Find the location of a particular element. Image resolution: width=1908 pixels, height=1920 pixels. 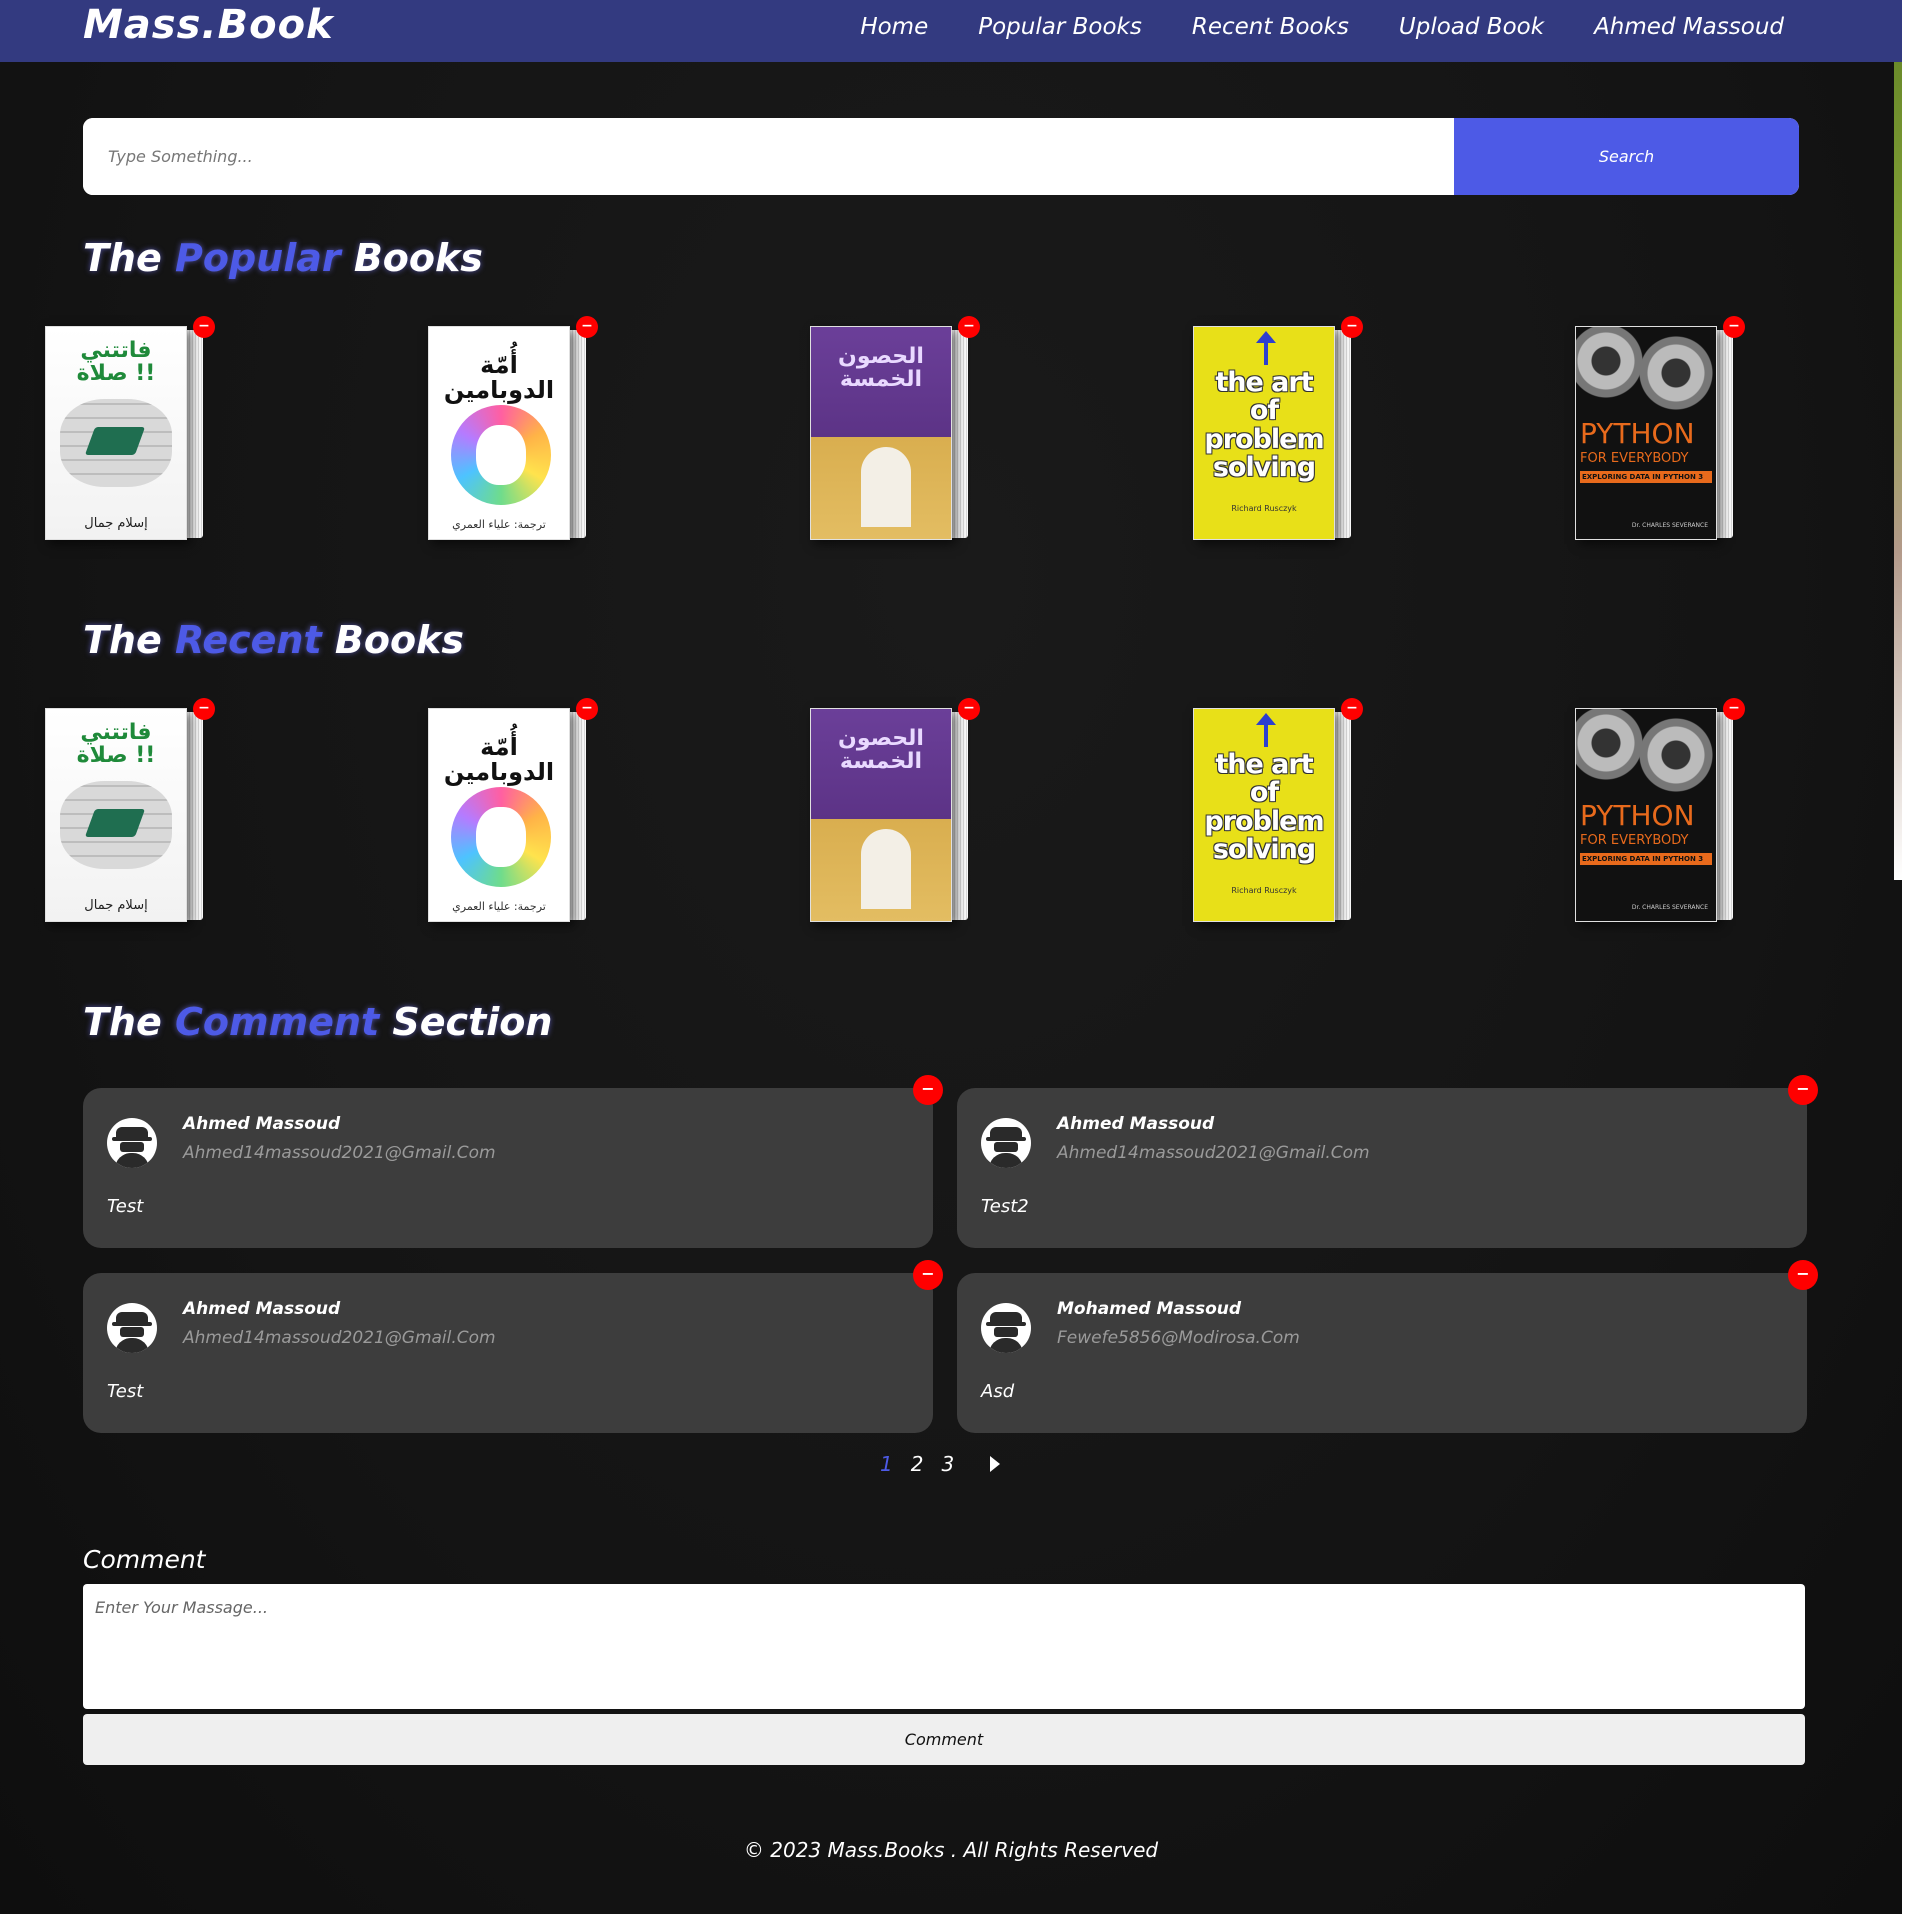

comment-author-email: Fewefe5856@Modirosa.Com is located at coordinates (1178, 1338).